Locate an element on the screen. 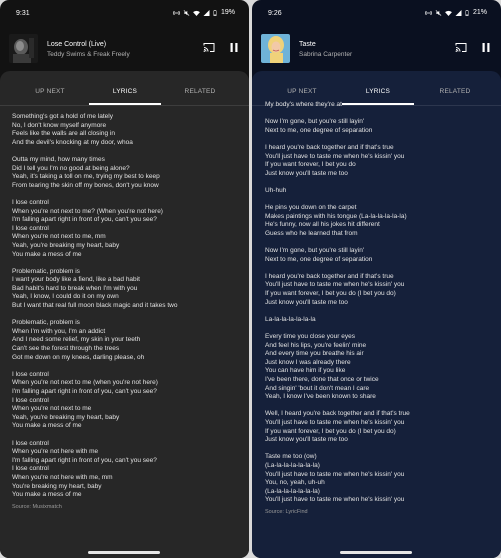 The height and width of the screenshot is (558, 501). lyrics-source: Source: Musixmatch is located at coordinates (37, 506).